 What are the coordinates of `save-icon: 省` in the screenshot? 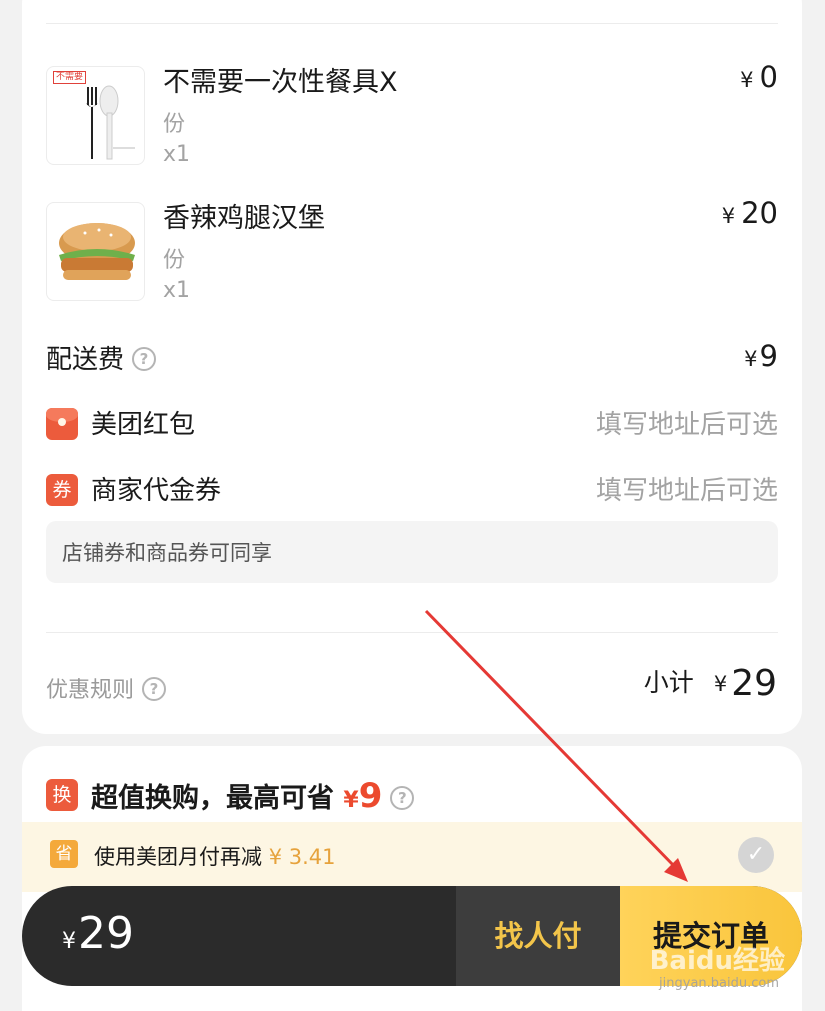 It's located at (64, 854).